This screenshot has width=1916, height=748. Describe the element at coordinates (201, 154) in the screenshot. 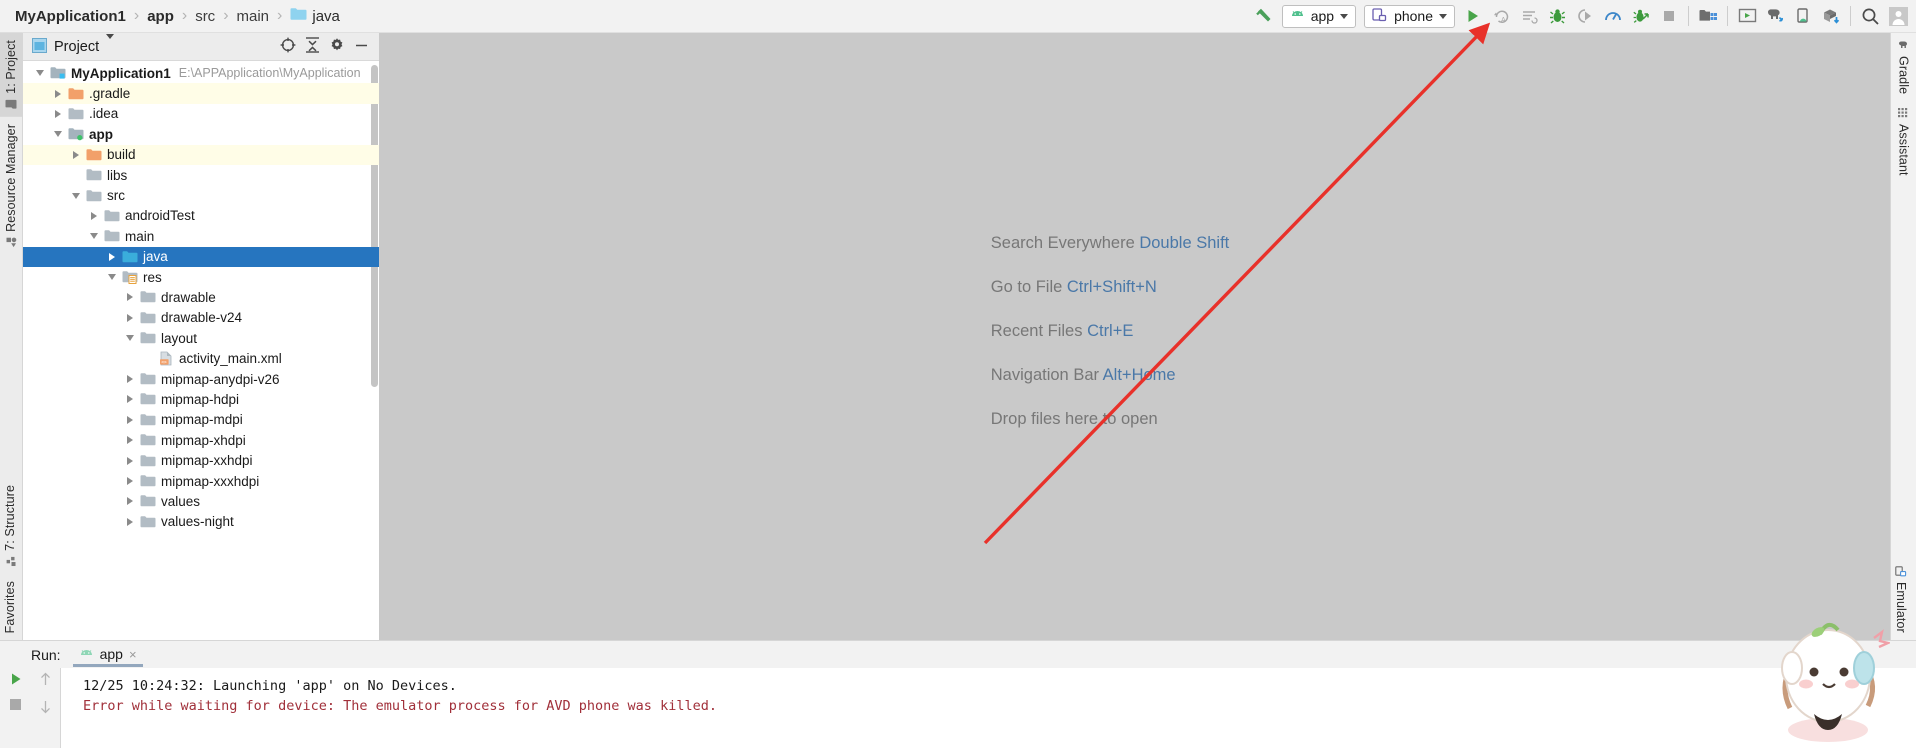

I see `tree-node-build: build` at that location.